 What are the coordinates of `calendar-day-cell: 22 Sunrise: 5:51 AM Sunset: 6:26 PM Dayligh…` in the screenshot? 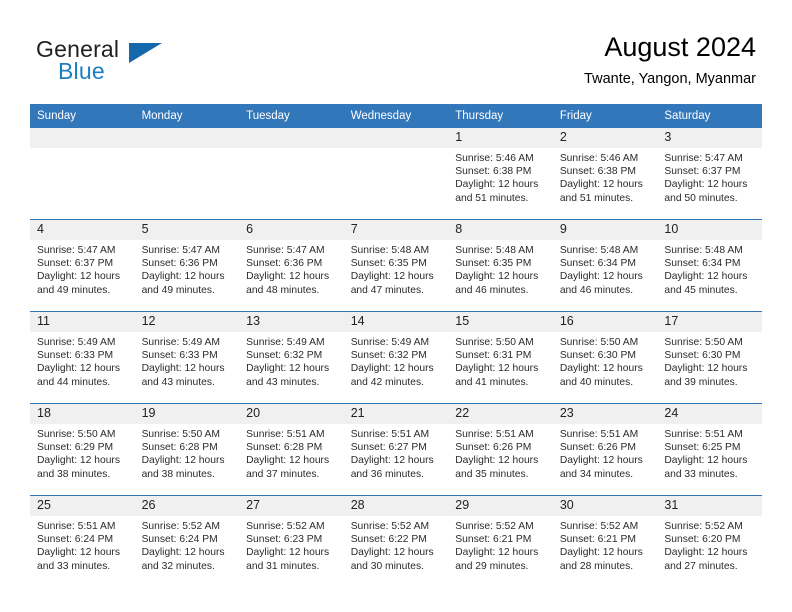 It's located at (500, 449).